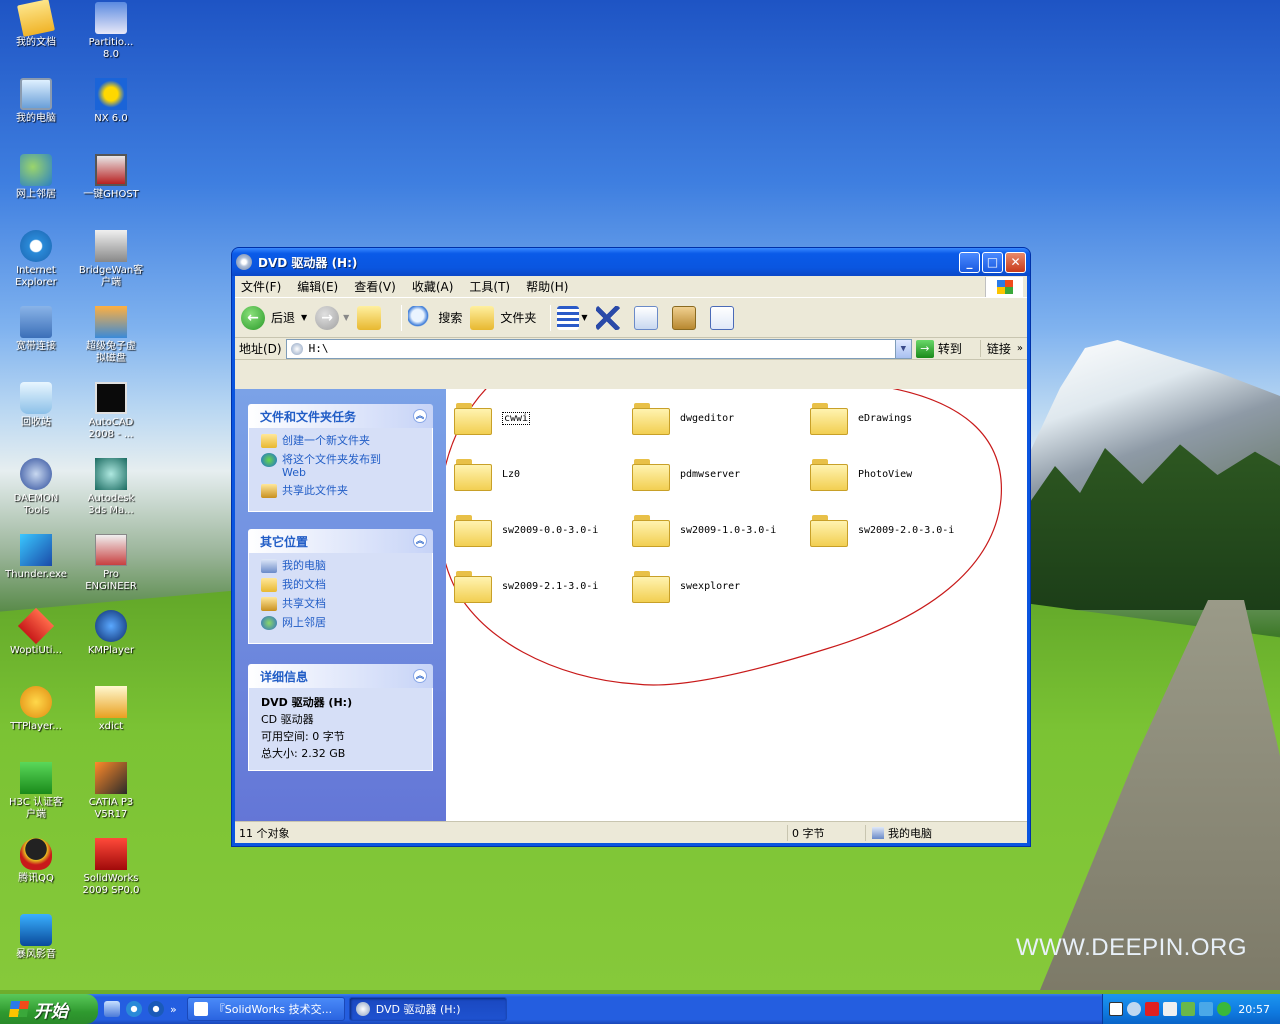  Describe the element at coordinates (992, 262) in the screenshot. I see `maximize-button: □` at that location.